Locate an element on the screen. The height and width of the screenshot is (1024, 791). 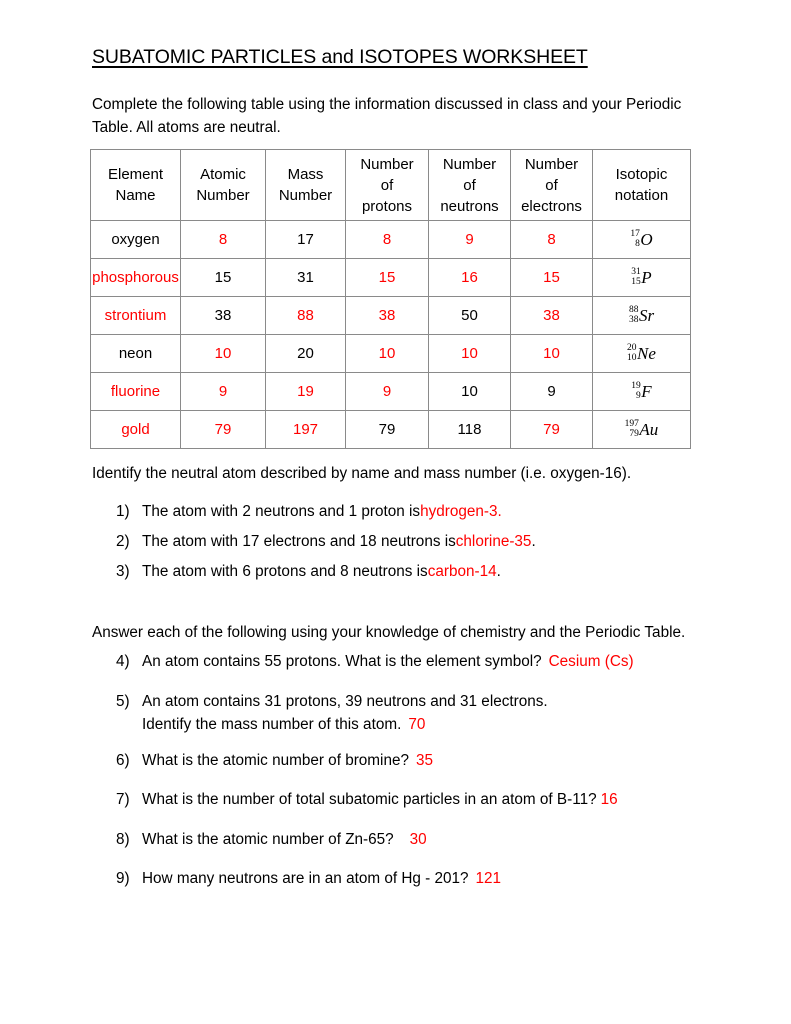
cell-neutrons: 9 is located at coordinates (469, 239).